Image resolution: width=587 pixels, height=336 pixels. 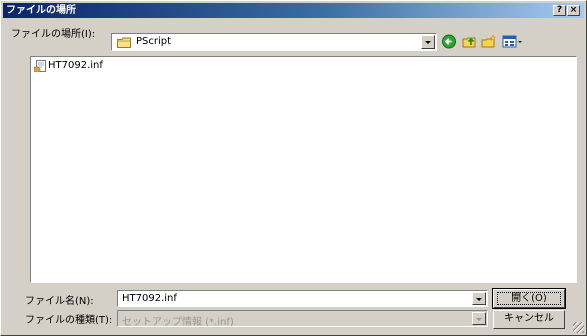 What do you see at coordinates (75, 65) in the screenshot?
I see `file-name: HT7092.inf` at bounding box center [75, 65].